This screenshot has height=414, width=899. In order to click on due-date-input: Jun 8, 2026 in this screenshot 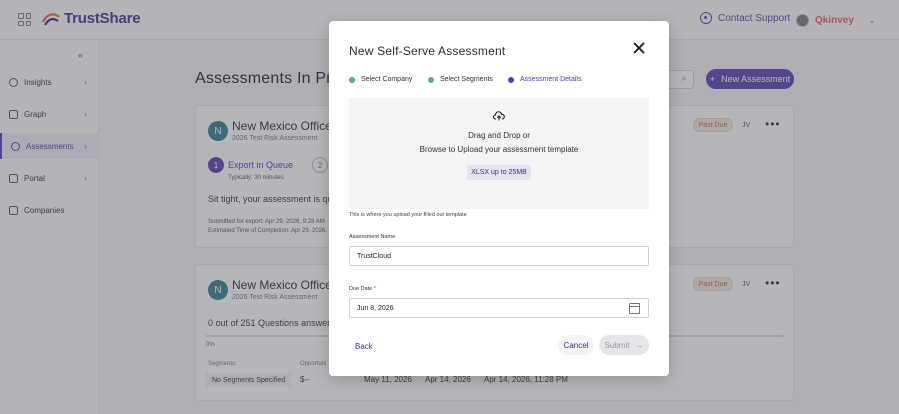, I will do `click(499, 308)`.